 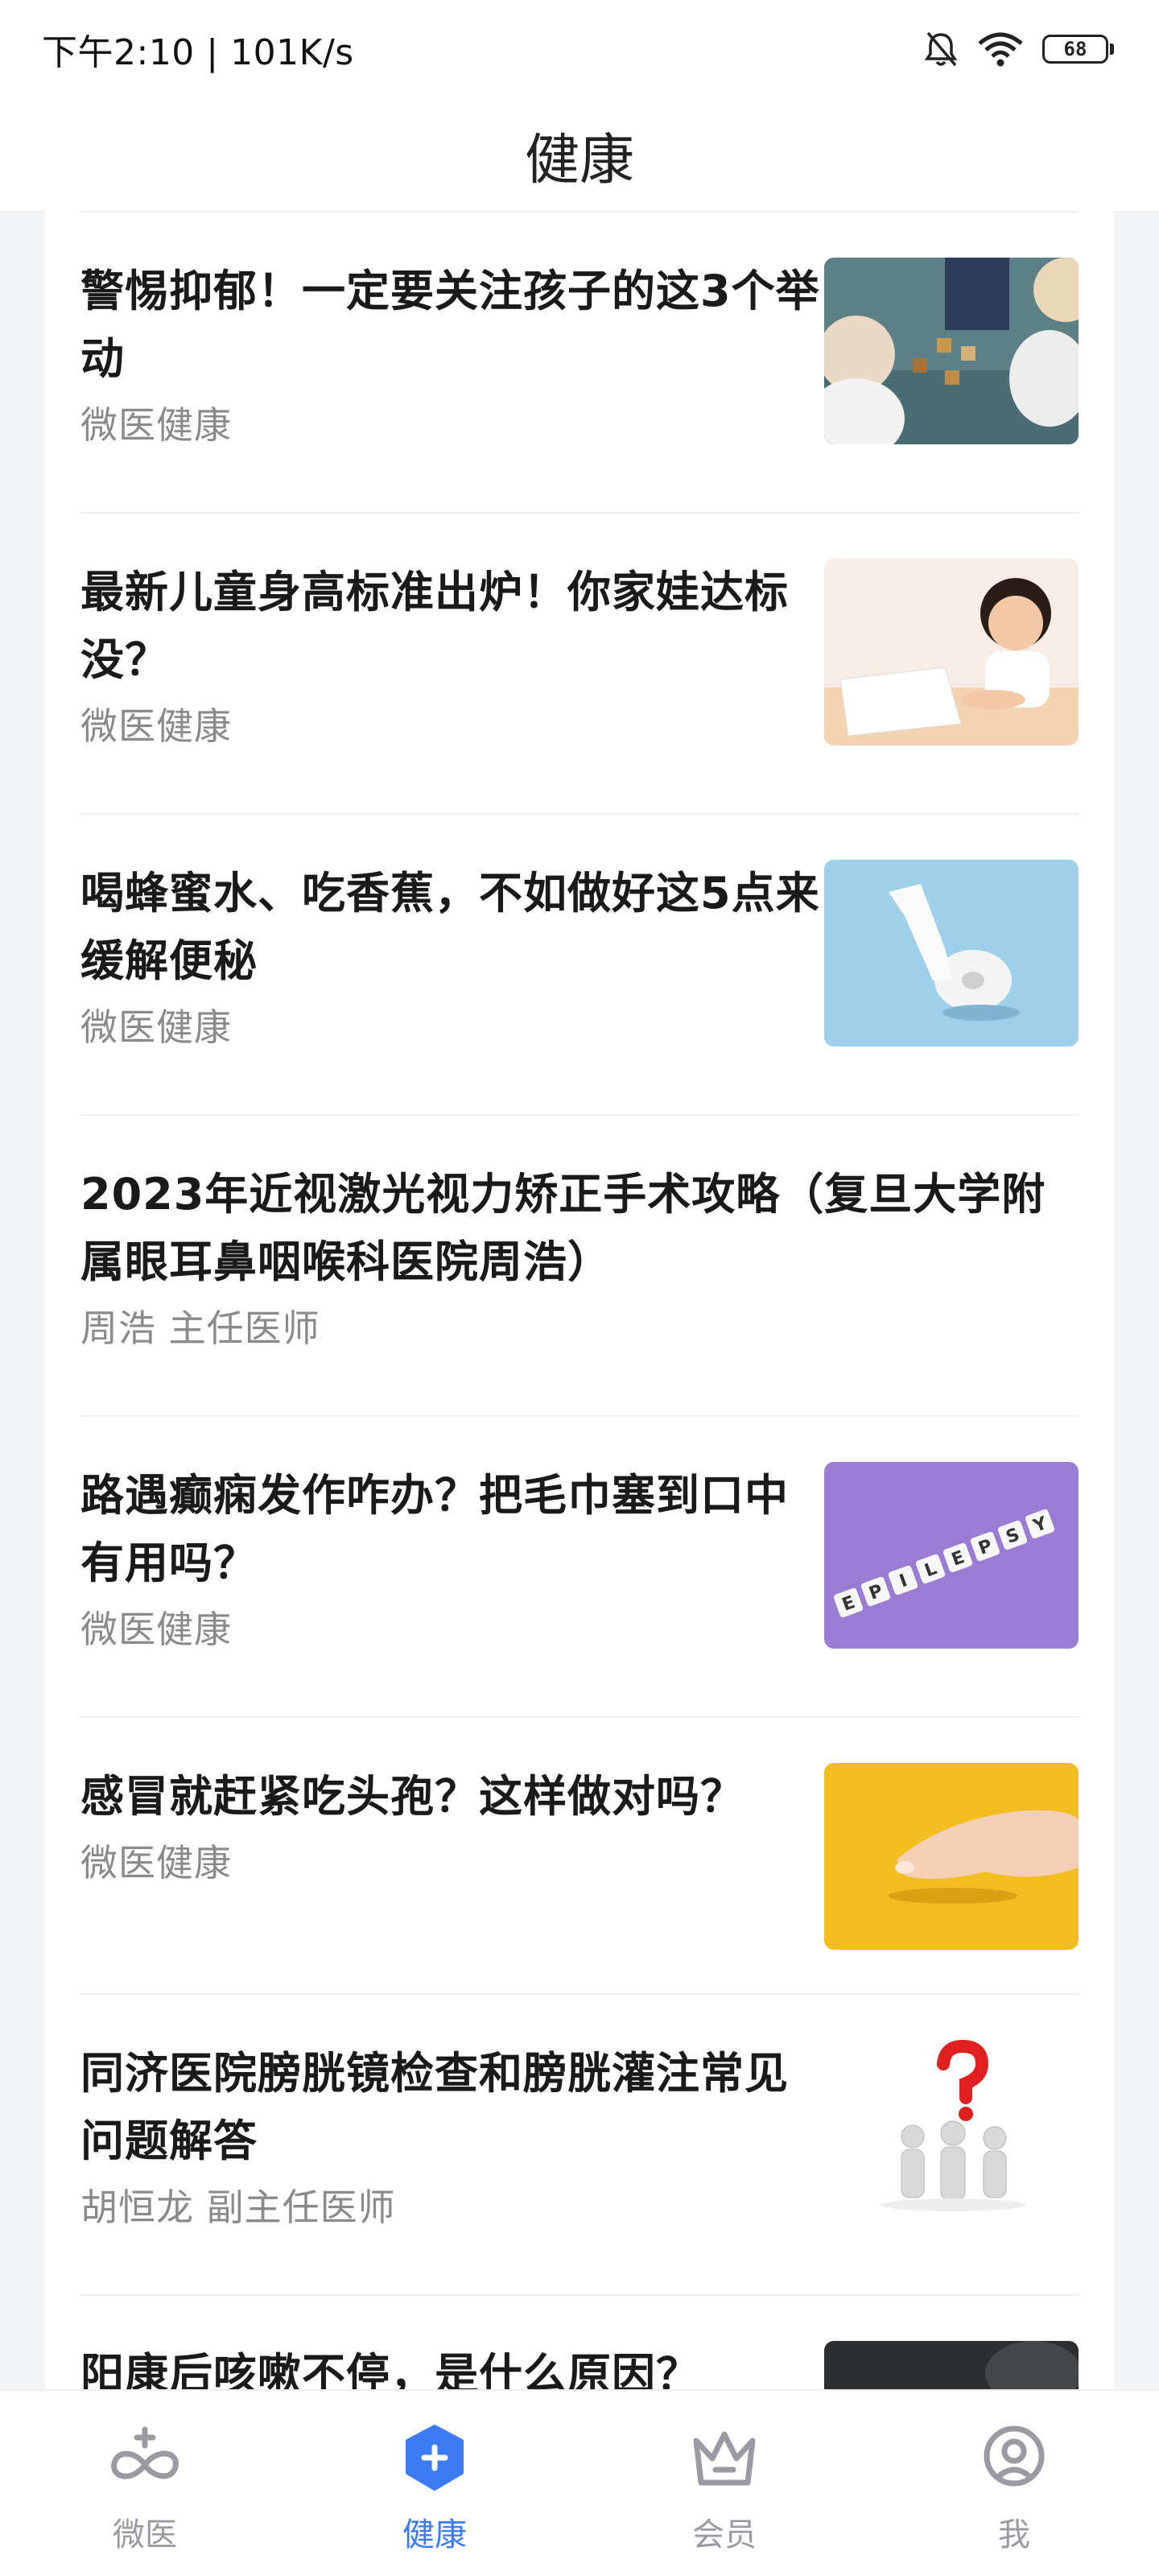 I want to click on status-bar: 下午2:10 | 101K/s 68, so click(x=579, y=49).